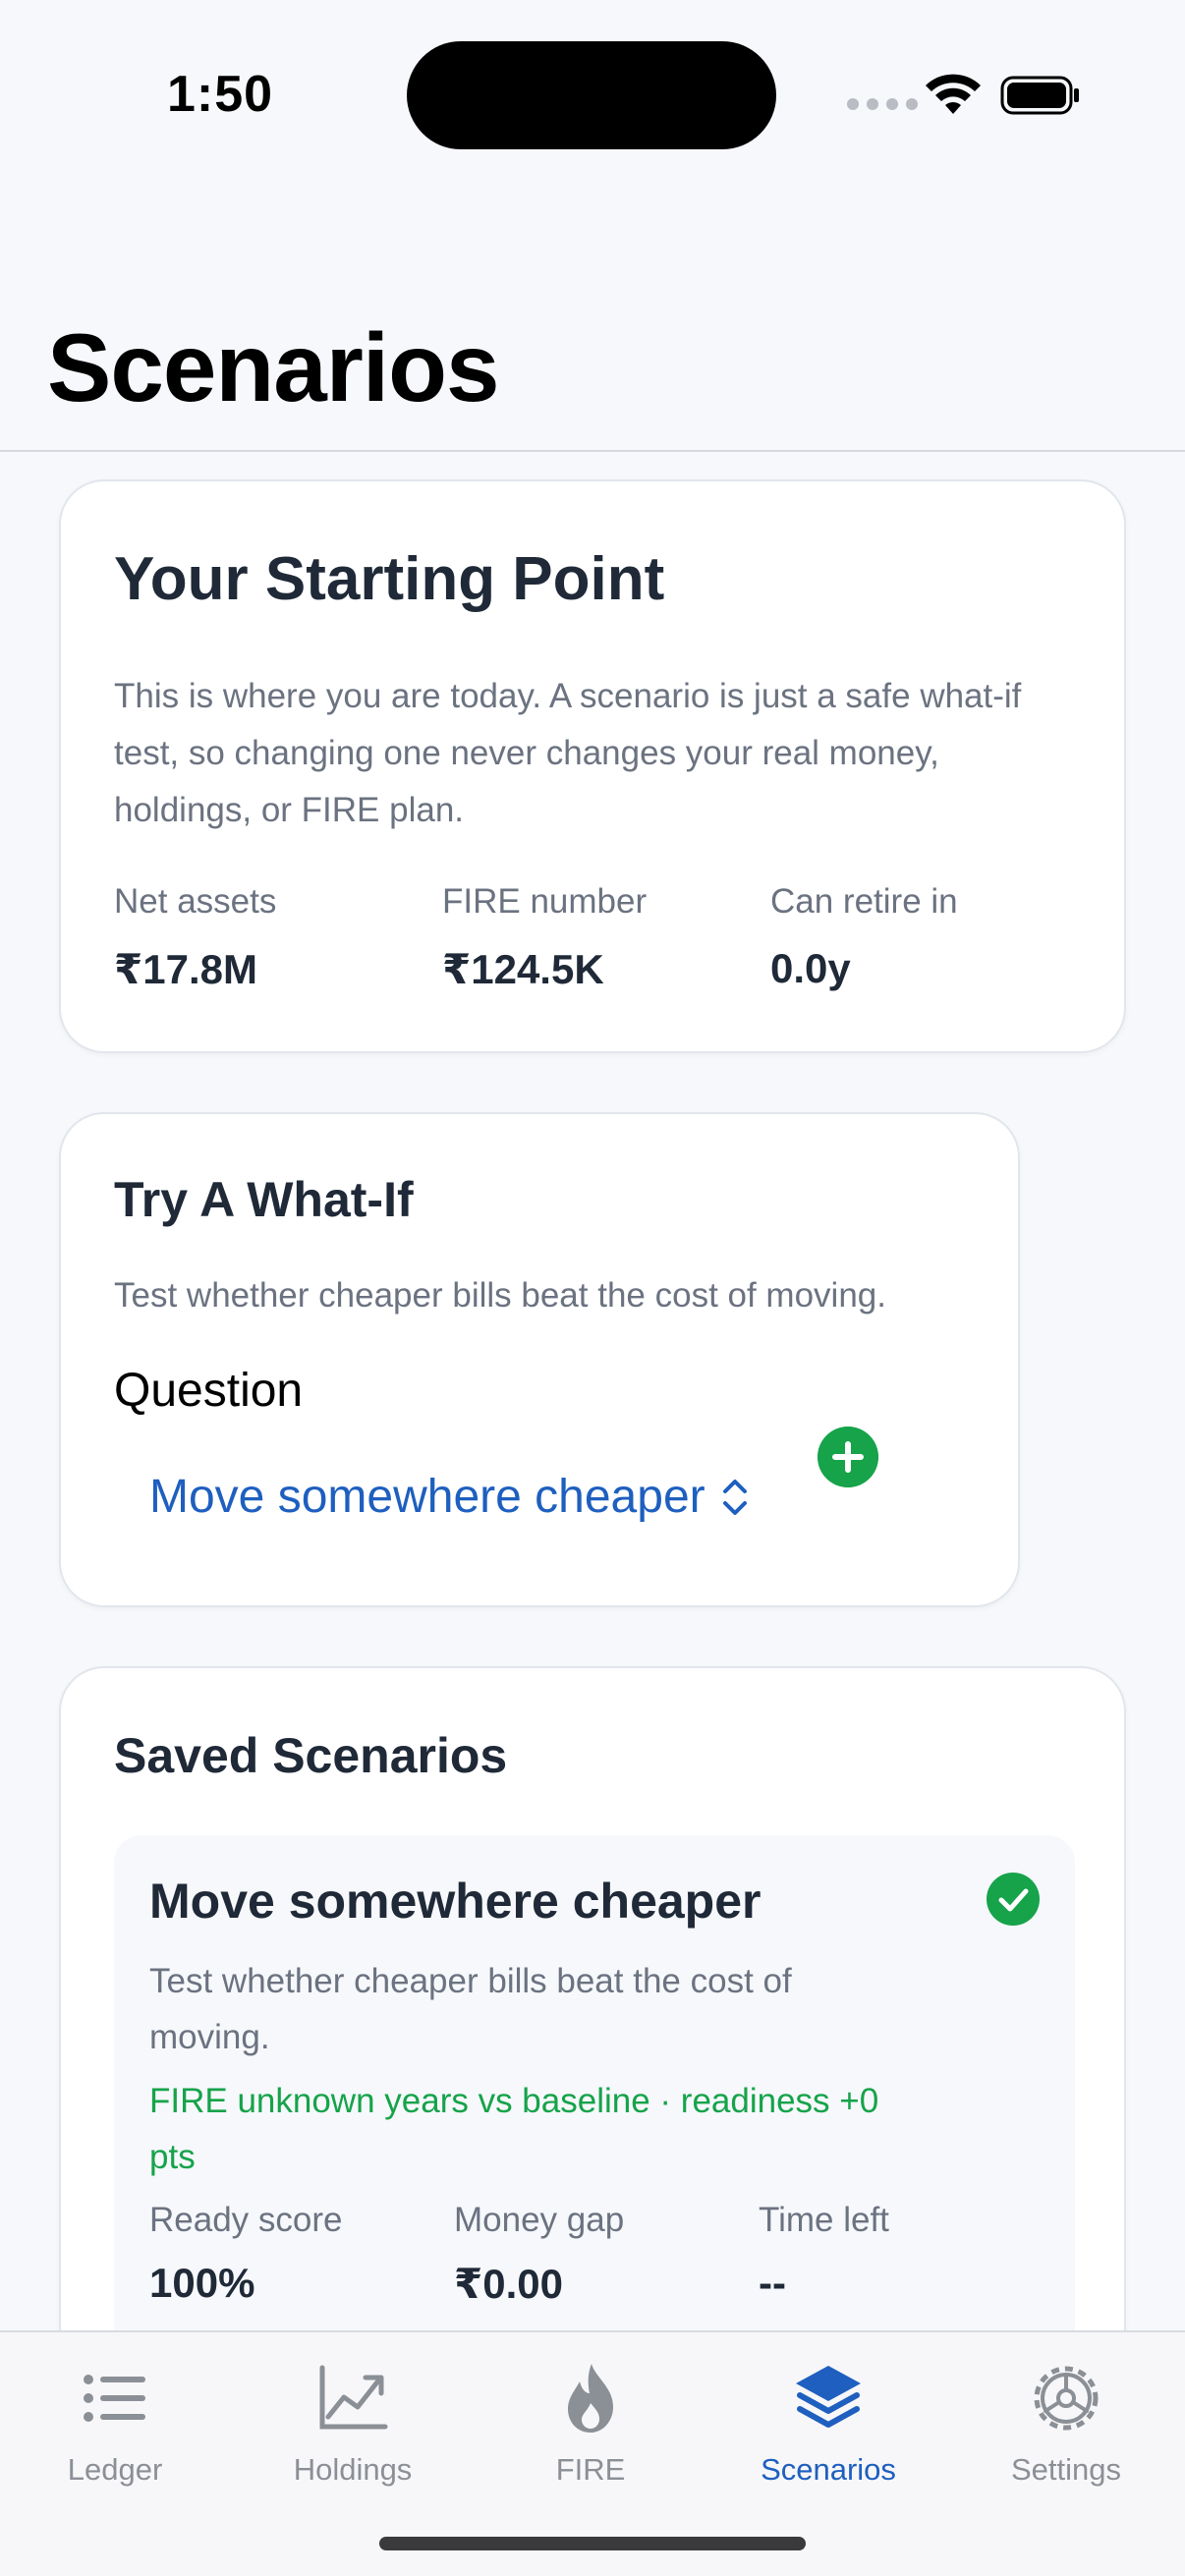  I want to click on gear-icon, so click(1067, 2398).